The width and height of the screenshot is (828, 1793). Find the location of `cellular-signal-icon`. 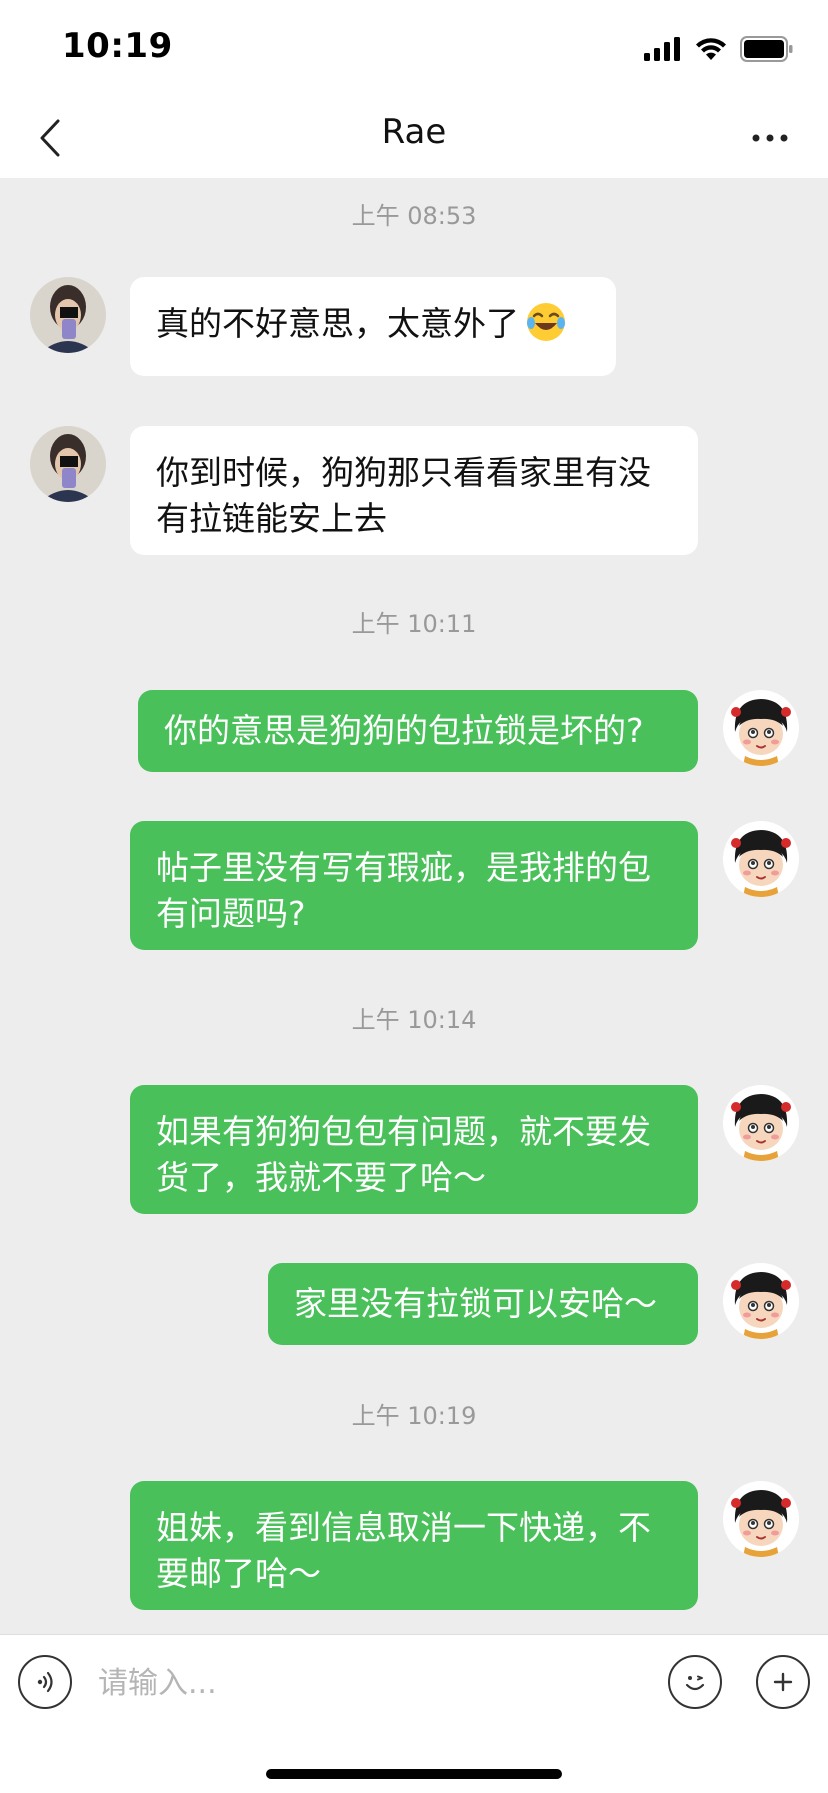

cellular-signal-icon is located at coordinates (662, 49).